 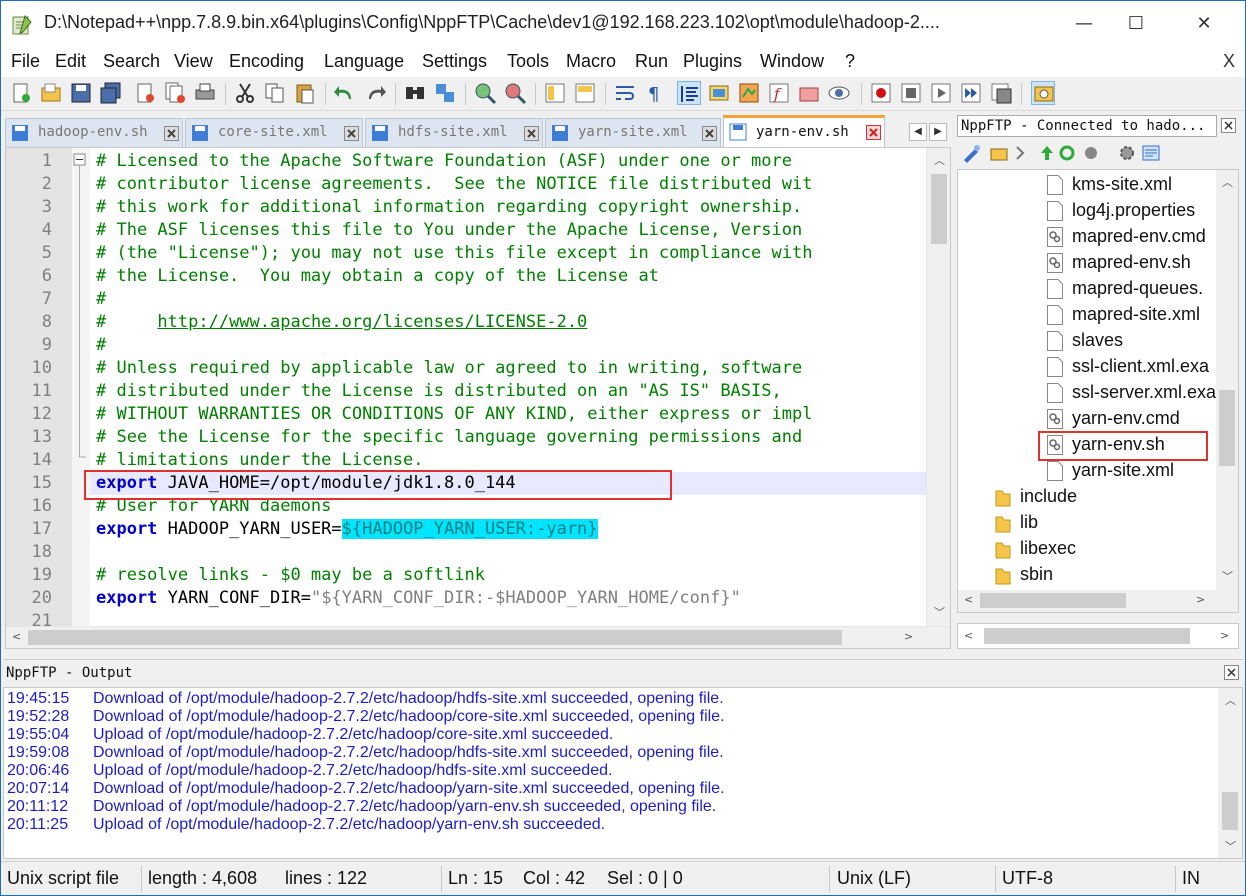 I want to click on menu-settings: Settings, so click(x=454, y=61).